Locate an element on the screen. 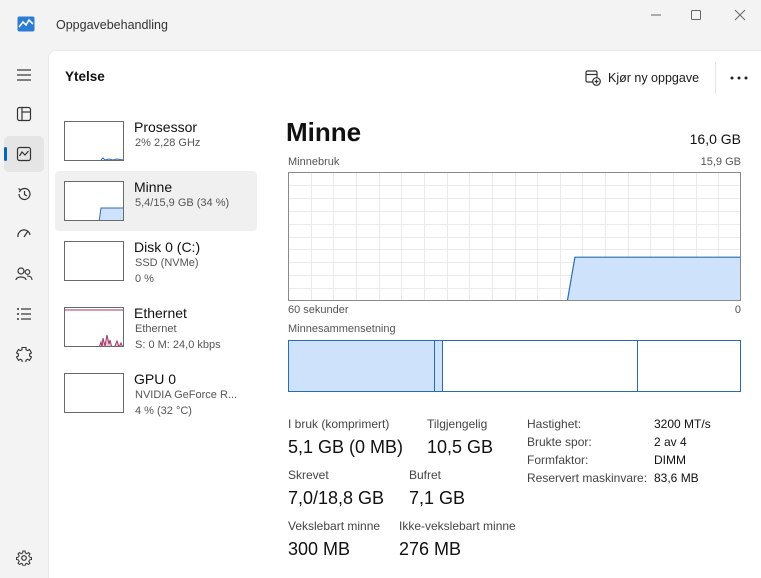 This screenshot has width=761, height=578. resource-subtitle-2: S: 0 M: 24,0 kbps is located at coordinates (178, 345).